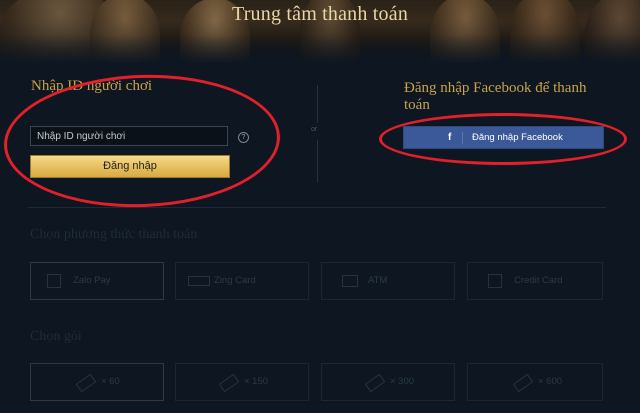 The height and width of the screenshot is (413, 640). I want to click on payment-method-credit-card: Credit Card, so click(535, 281).